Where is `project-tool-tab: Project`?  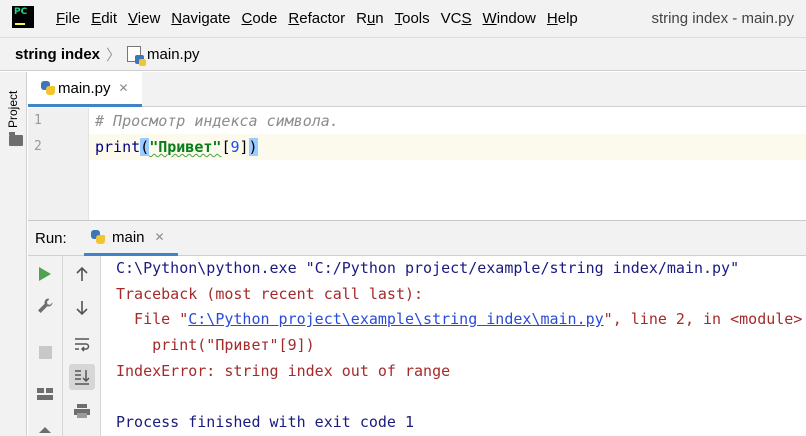
project-tool-tab: Project is located at coordinates (13, 113).